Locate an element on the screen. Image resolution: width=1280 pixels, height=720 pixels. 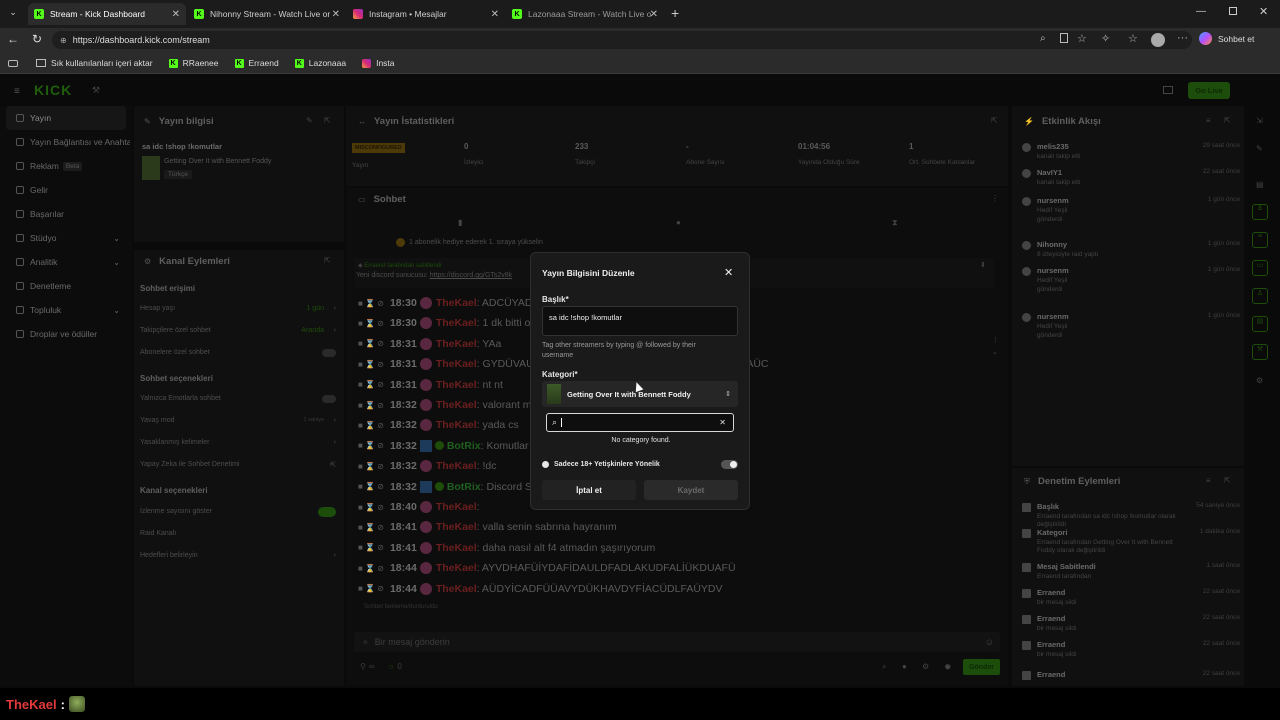
setting-goals: Hedefleri belirleyin › is located at coordinates (238, 555).